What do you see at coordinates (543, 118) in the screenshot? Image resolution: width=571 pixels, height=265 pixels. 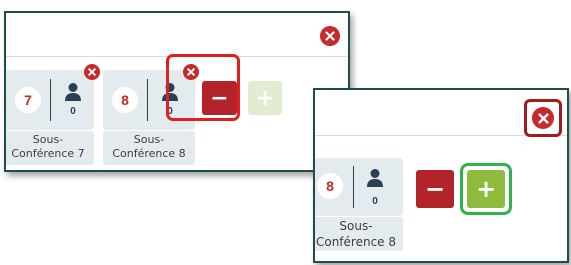 I see `highlight-close-button` at bounding box center [543, 118].